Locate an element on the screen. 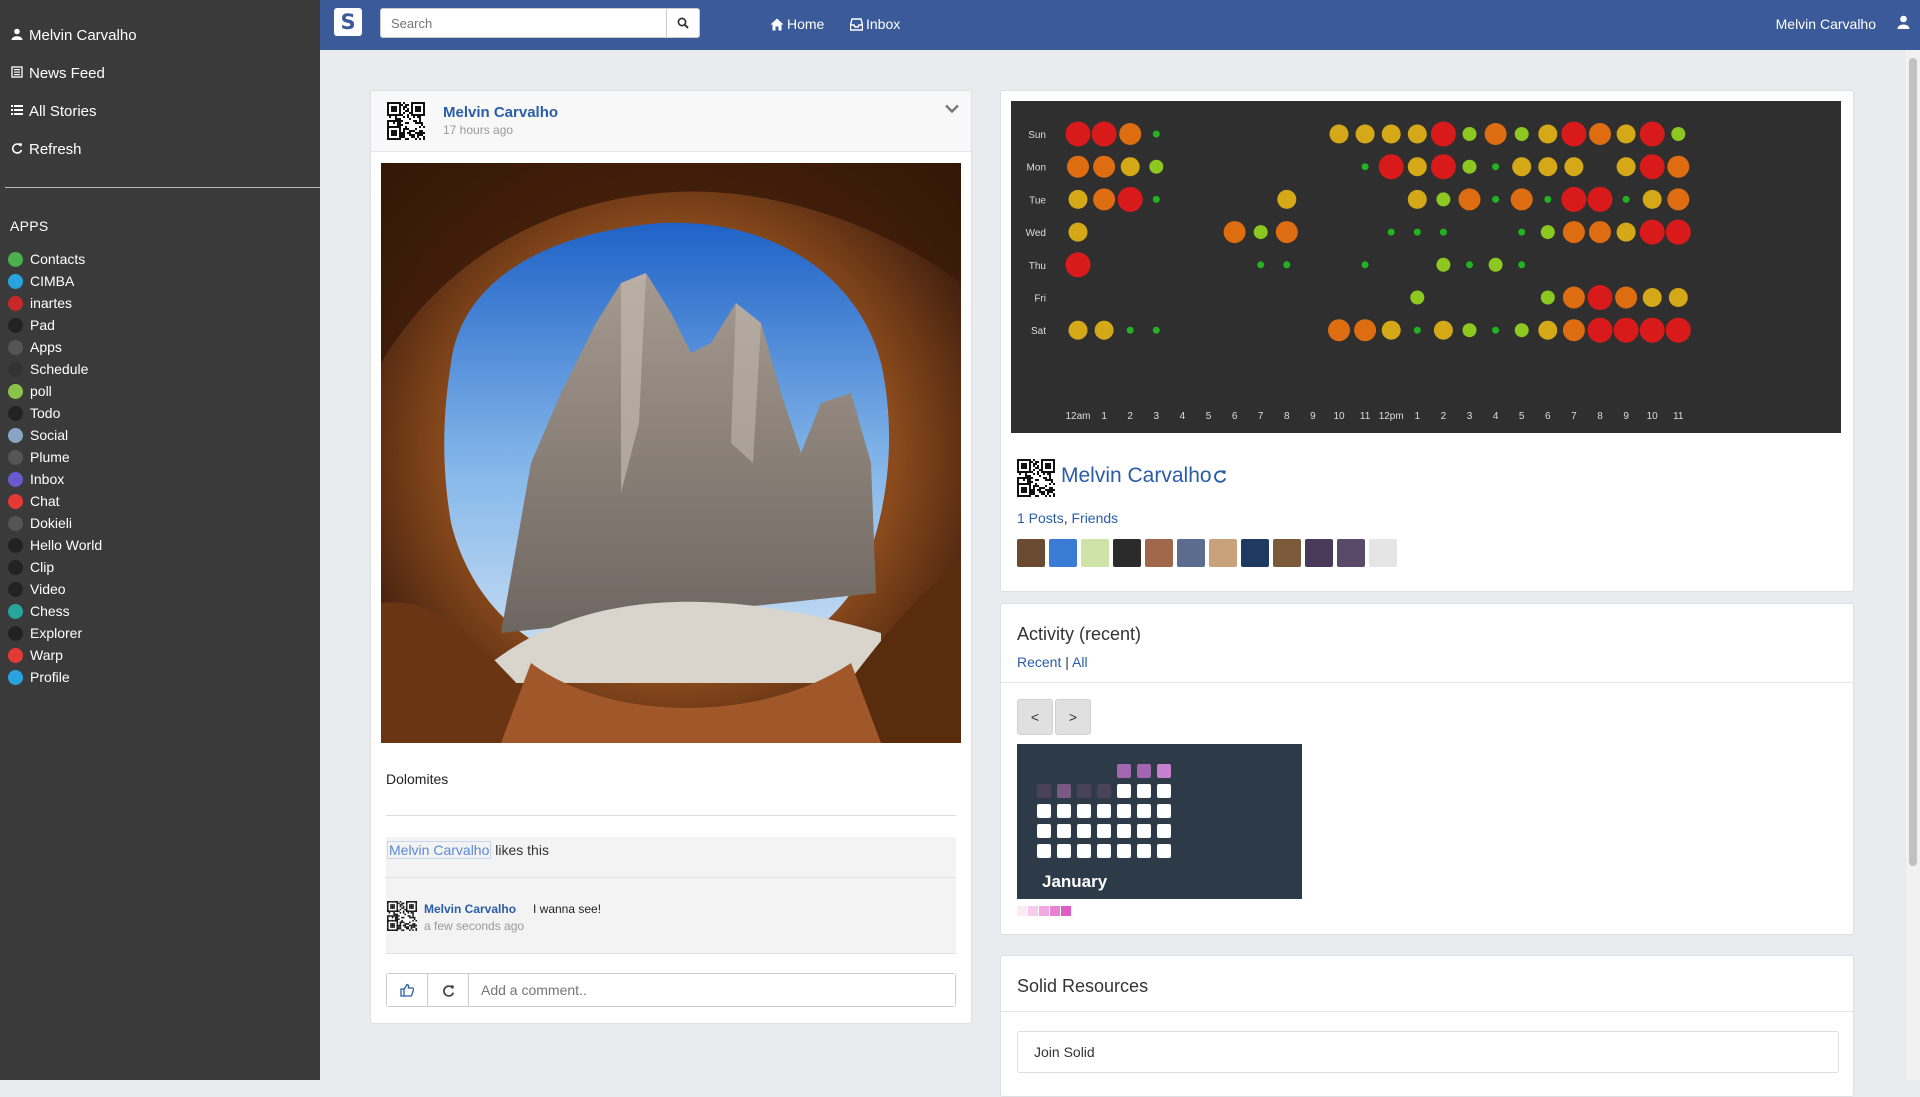 This screenshot has height=1097, width=1920. join-solid-link: Join Solid is located at coordinates (1064, 1052).